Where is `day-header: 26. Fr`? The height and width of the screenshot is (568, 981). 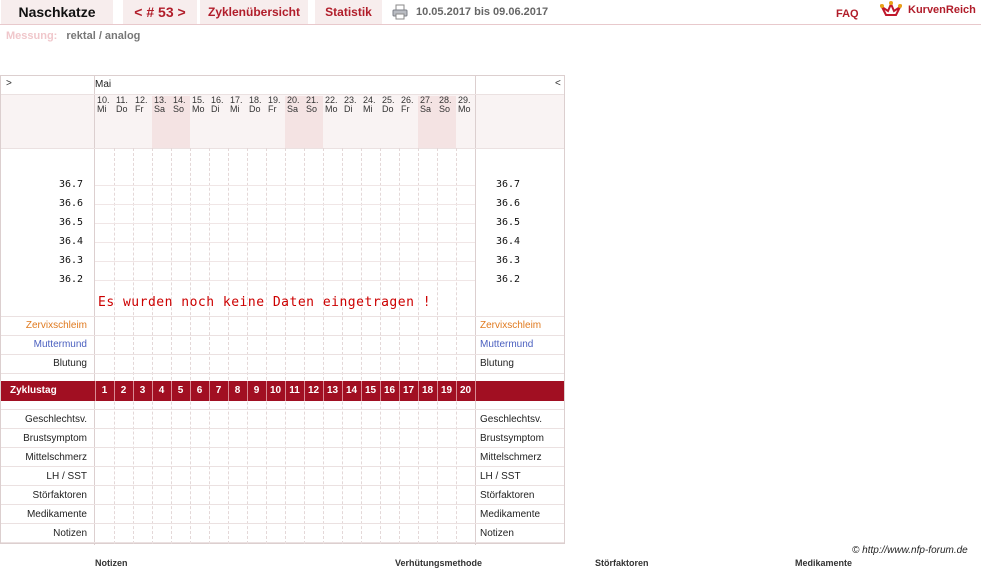
day-header: 26. Fr is located at coordinates (408, 105).